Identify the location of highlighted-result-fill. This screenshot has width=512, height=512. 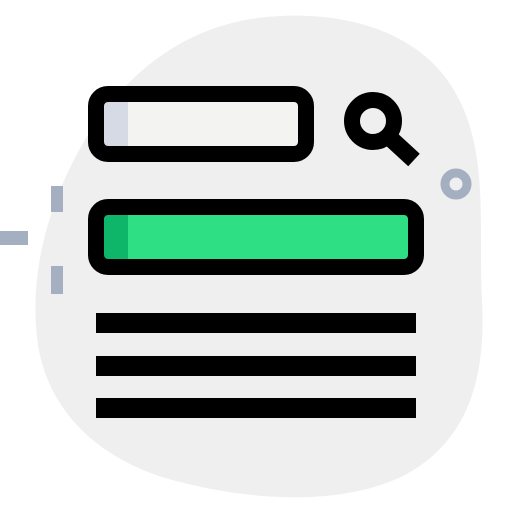
(256, 237).